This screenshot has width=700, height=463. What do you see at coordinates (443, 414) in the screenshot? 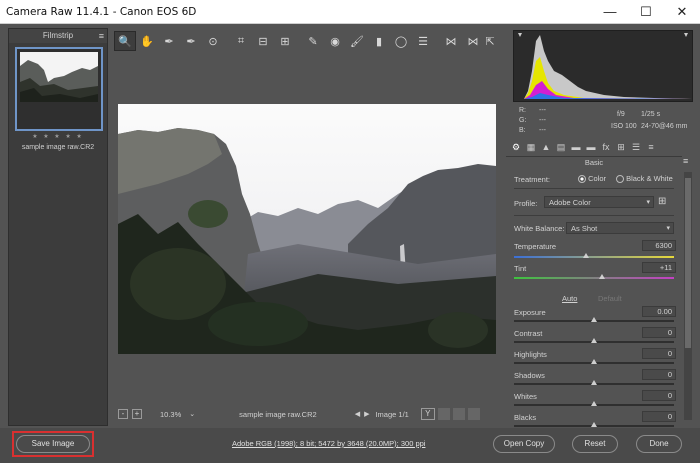
I see `before-after-swap-icon` at bounding box center [443, 414].